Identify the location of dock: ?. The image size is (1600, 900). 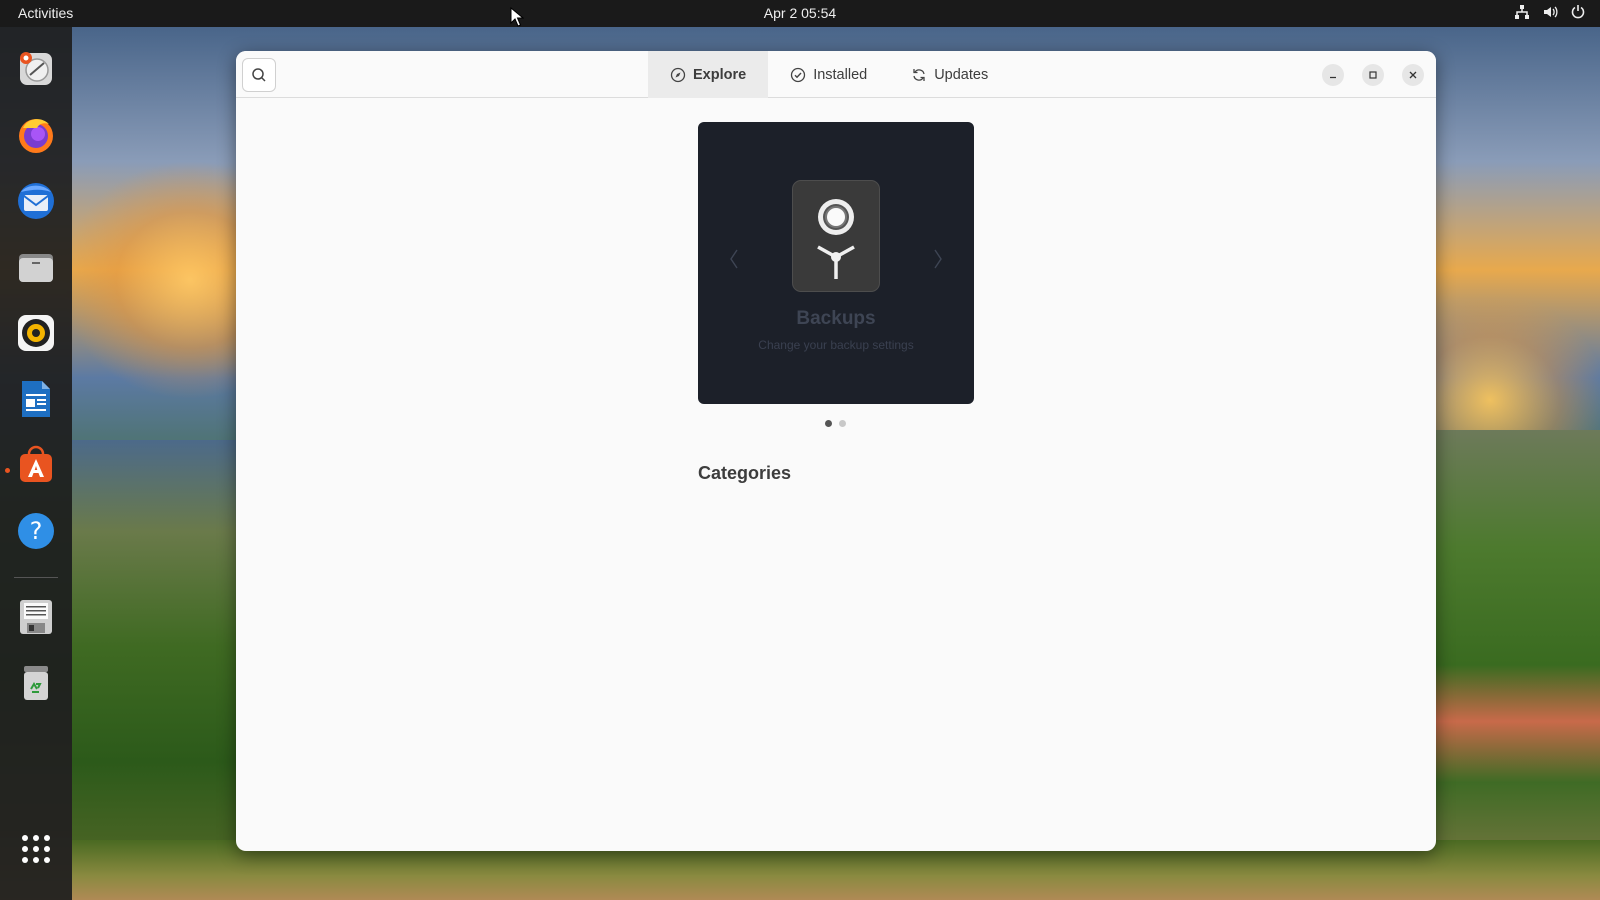
(36, 463).